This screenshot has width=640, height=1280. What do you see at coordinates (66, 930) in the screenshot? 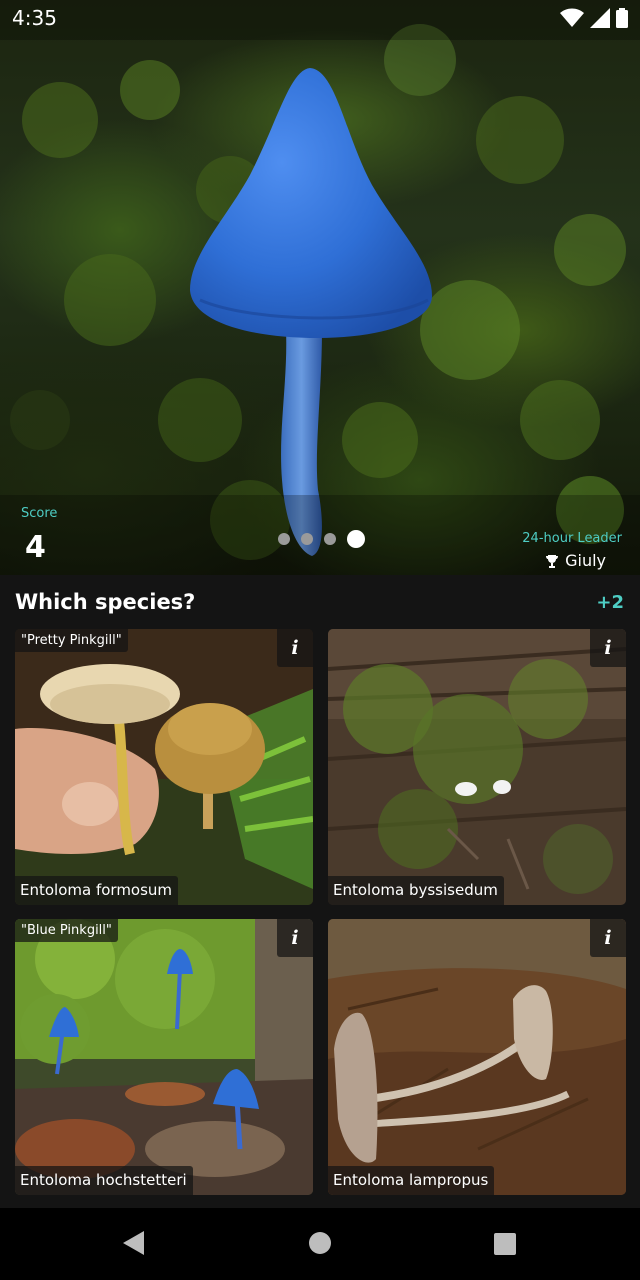
I see `common-name-tag: "Blue Pinkgill"` at bounding box center [66, 930].